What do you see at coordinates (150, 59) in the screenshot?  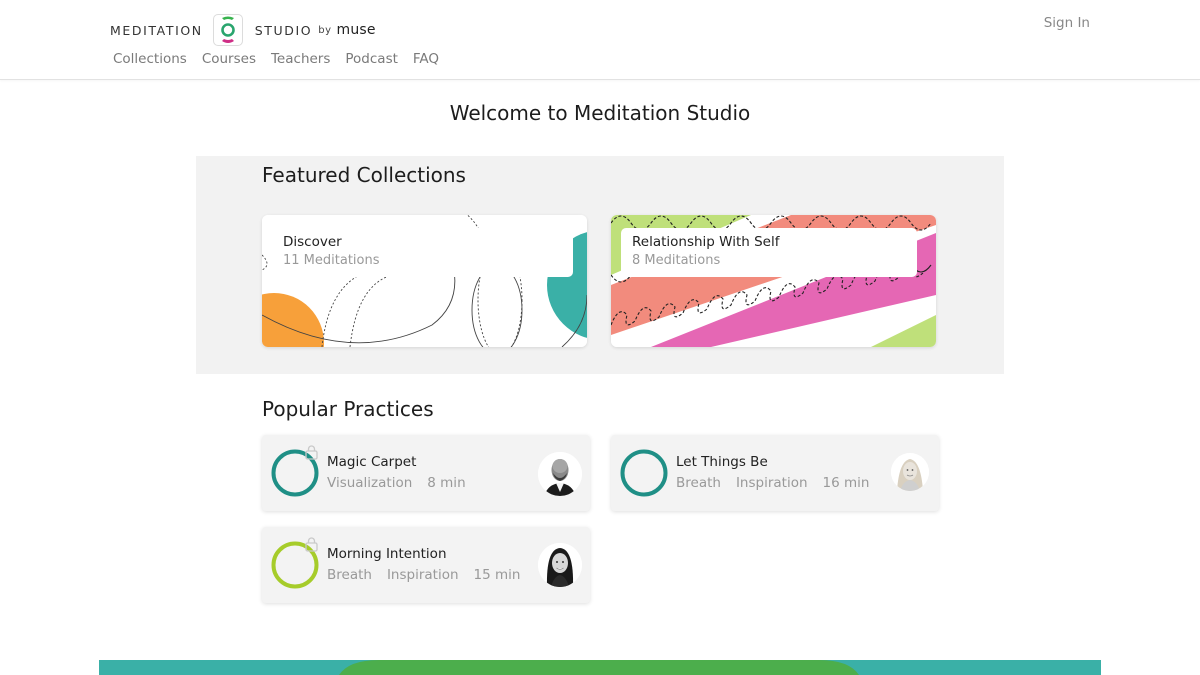 I see `nav-collections: Collections` at bounding box center [150, 59].